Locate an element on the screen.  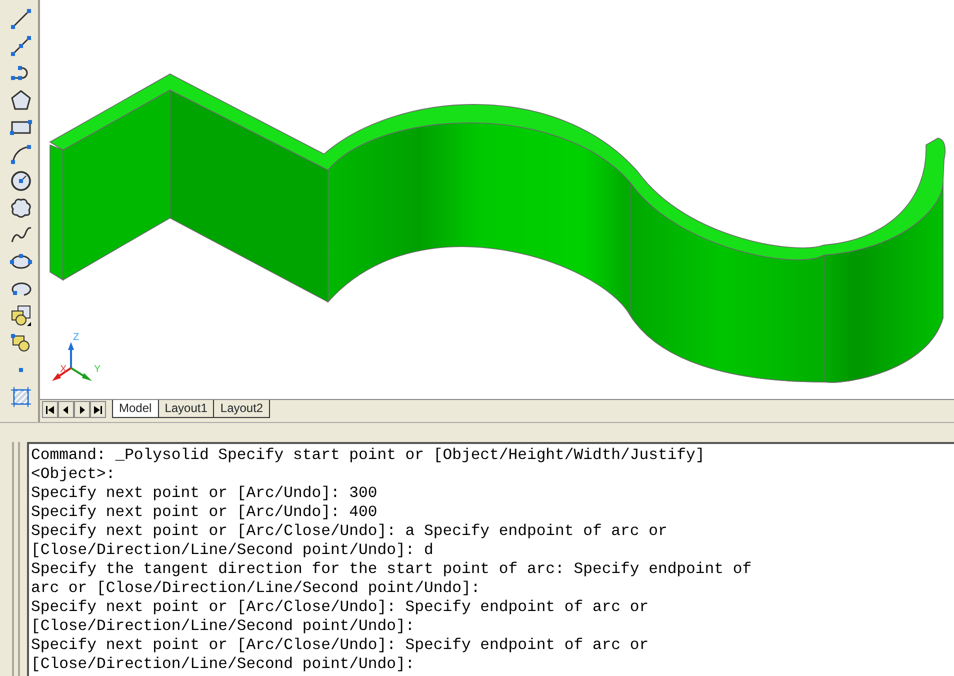
axis-label: X is located at coordinates (63, 369).